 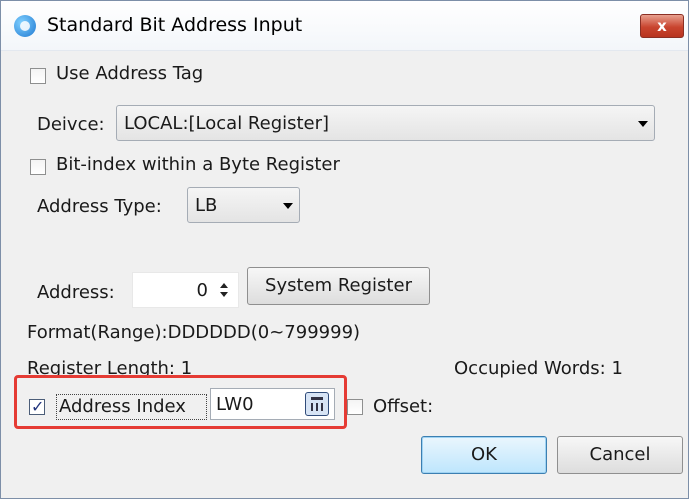 What do you see at coordinates (76, 292) in the screenshot?
I see `address-label: Address:` at bounding box center [76, 292].